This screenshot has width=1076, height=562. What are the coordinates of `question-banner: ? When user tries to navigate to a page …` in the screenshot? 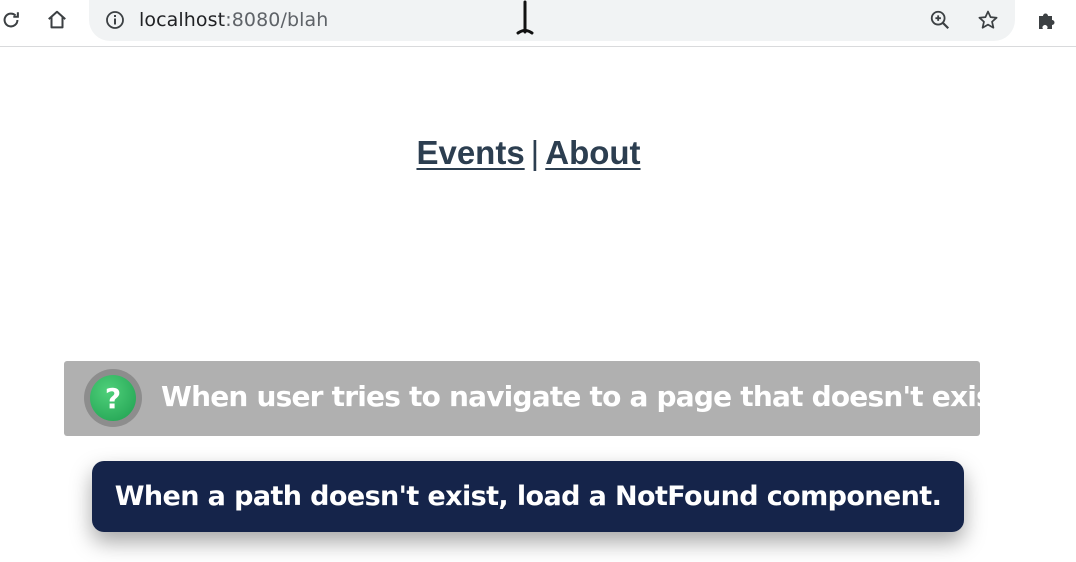 It's located at (539, 398).